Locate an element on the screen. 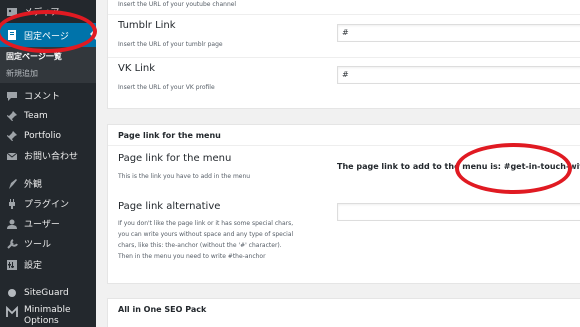 Image resolution: width=580 pixels, height=327 pixels. mail-icon is located at coordinates (12, 156).